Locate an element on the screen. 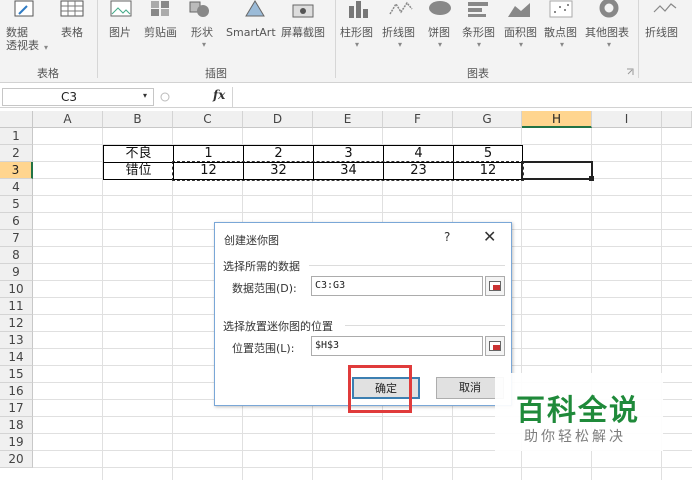 This screenshot has width=692, height=480. dialog-launcher-icon is located at coordinates (630, 72).